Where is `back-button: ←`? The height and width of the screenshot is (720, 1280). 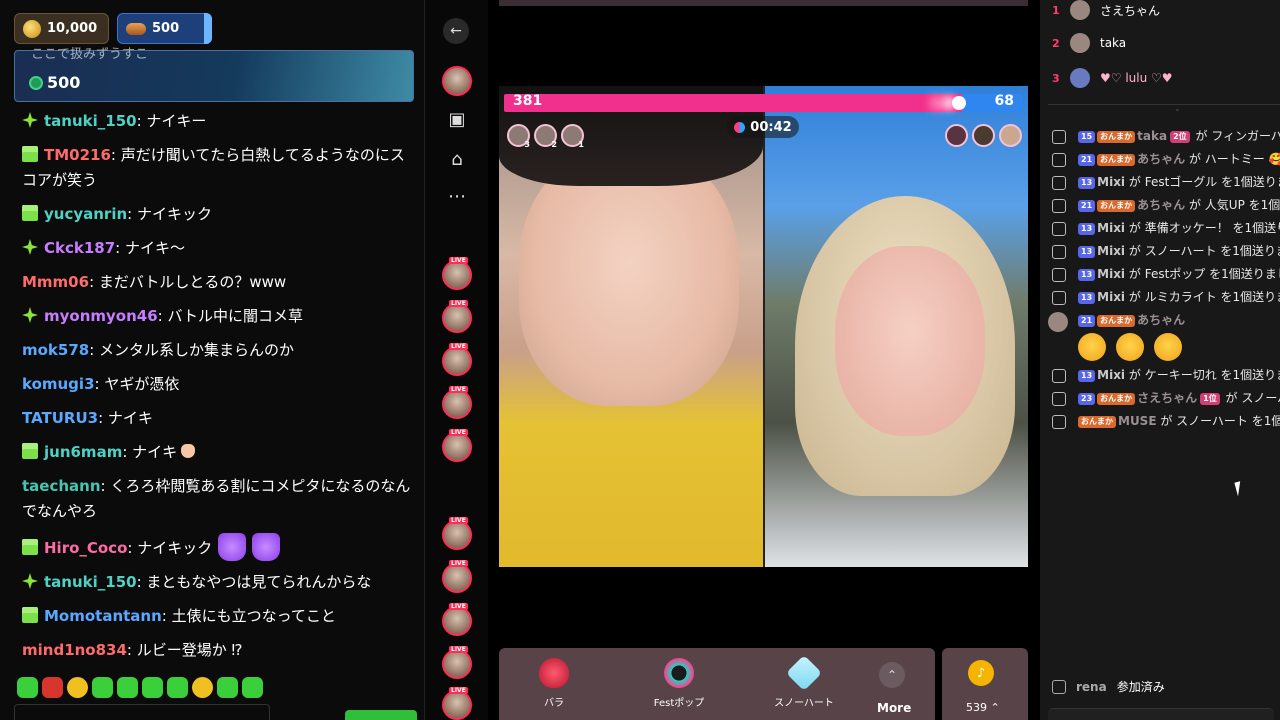 back-button: ← is located at coordinates (456, 31).